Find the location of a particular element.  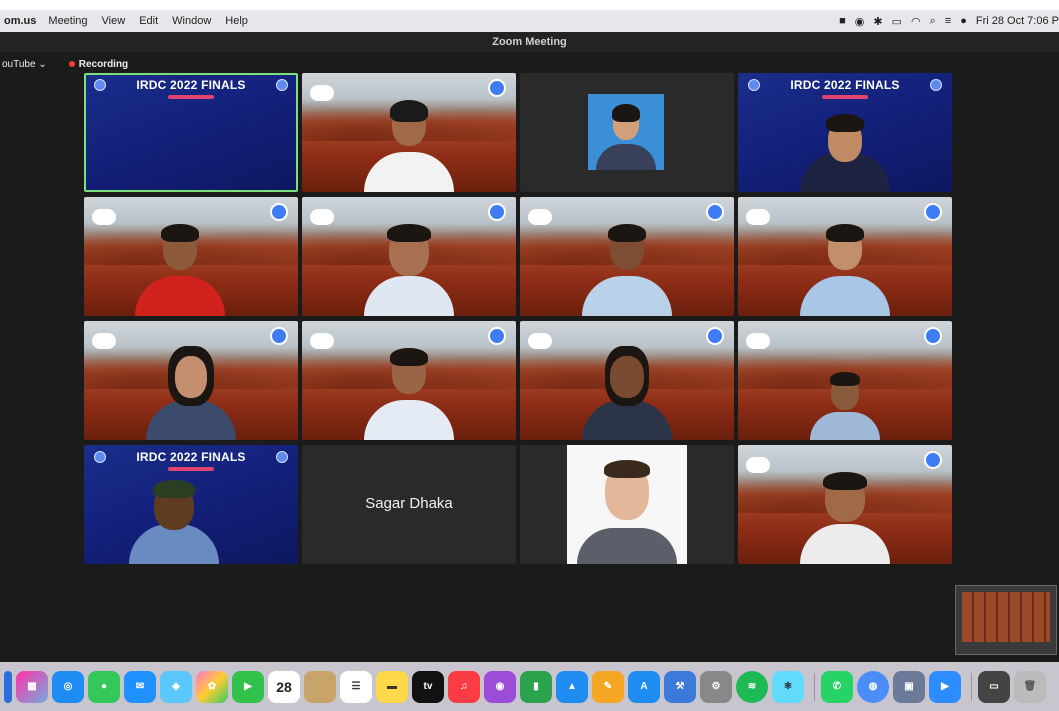

dock-separator is located at coordinates (971, 686).